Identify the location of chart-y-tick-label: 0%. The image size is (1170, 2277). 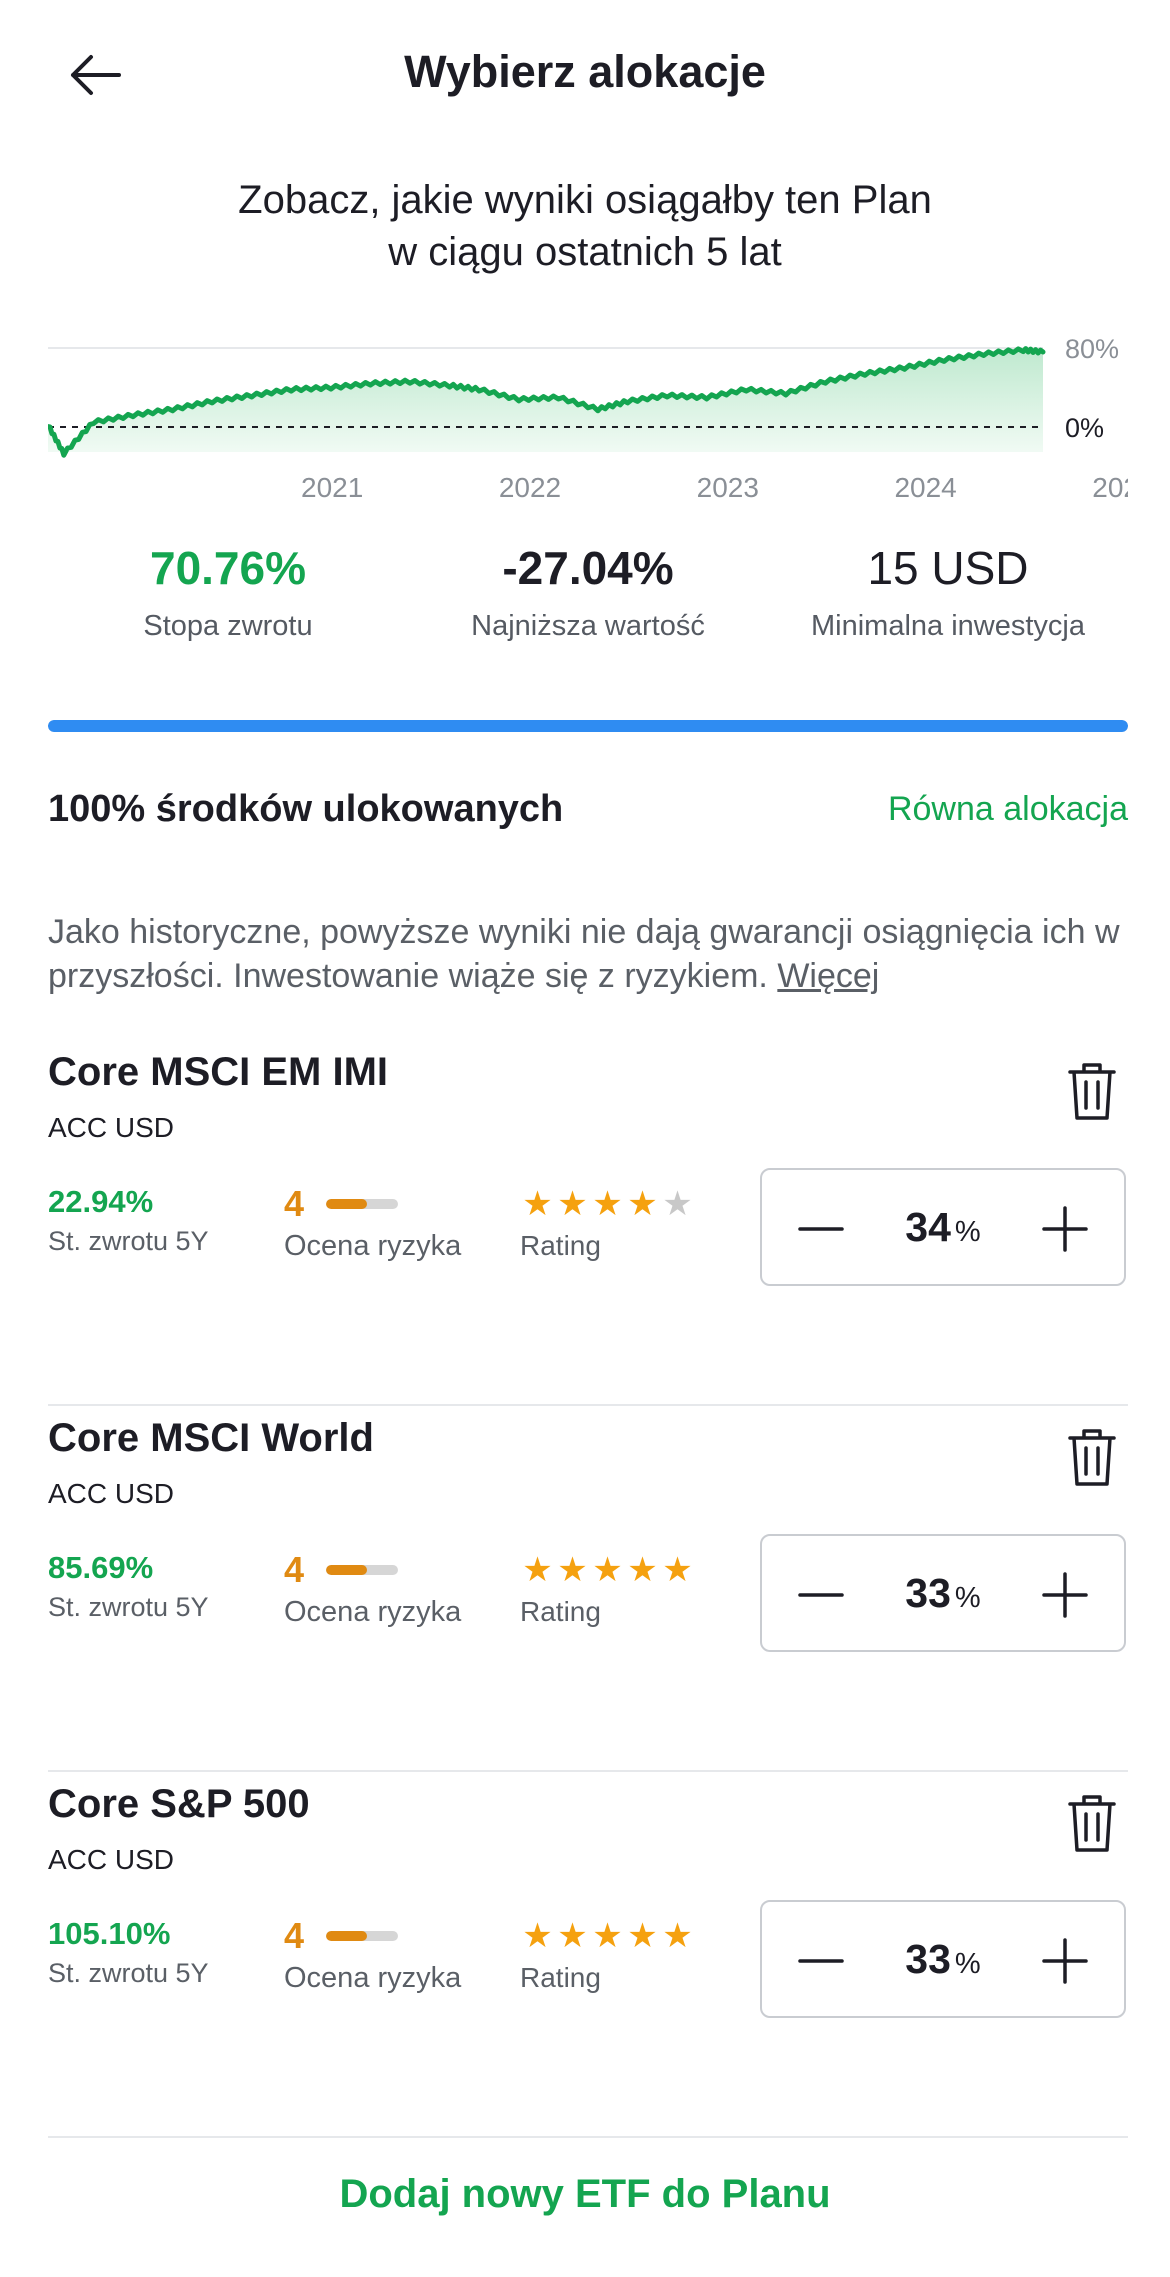
(1084, 428).